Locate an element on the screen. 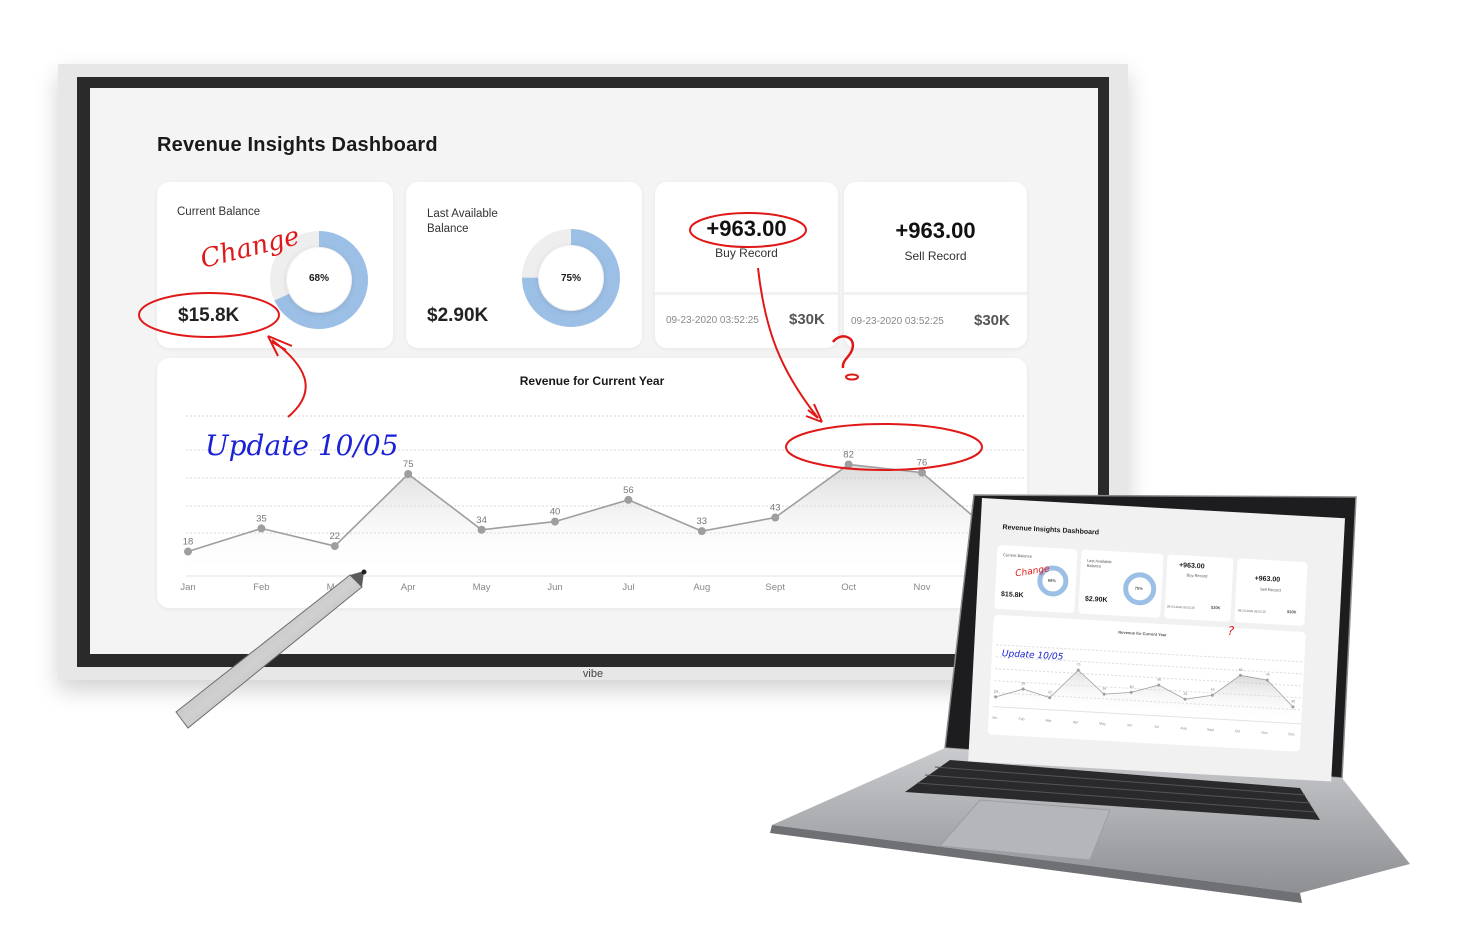 This screenshot has height=935, width=1462. chart-data-label: 33 is located at coordinates (1185, 694).